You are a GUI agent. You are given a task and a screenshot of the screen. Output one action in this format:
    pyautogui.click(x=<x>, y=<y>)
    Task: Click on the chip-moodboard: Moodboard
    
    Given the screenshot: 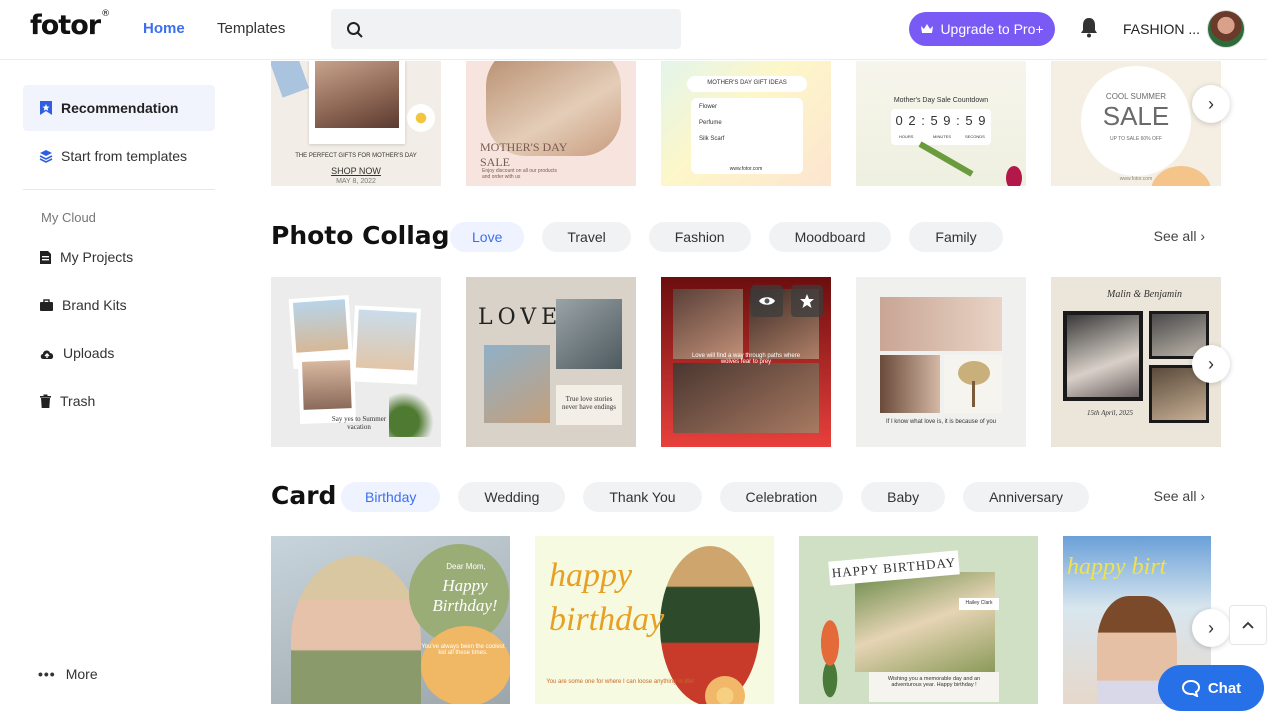 What is the action you would take?
    pyautogui.click(x=830, y=237)
    